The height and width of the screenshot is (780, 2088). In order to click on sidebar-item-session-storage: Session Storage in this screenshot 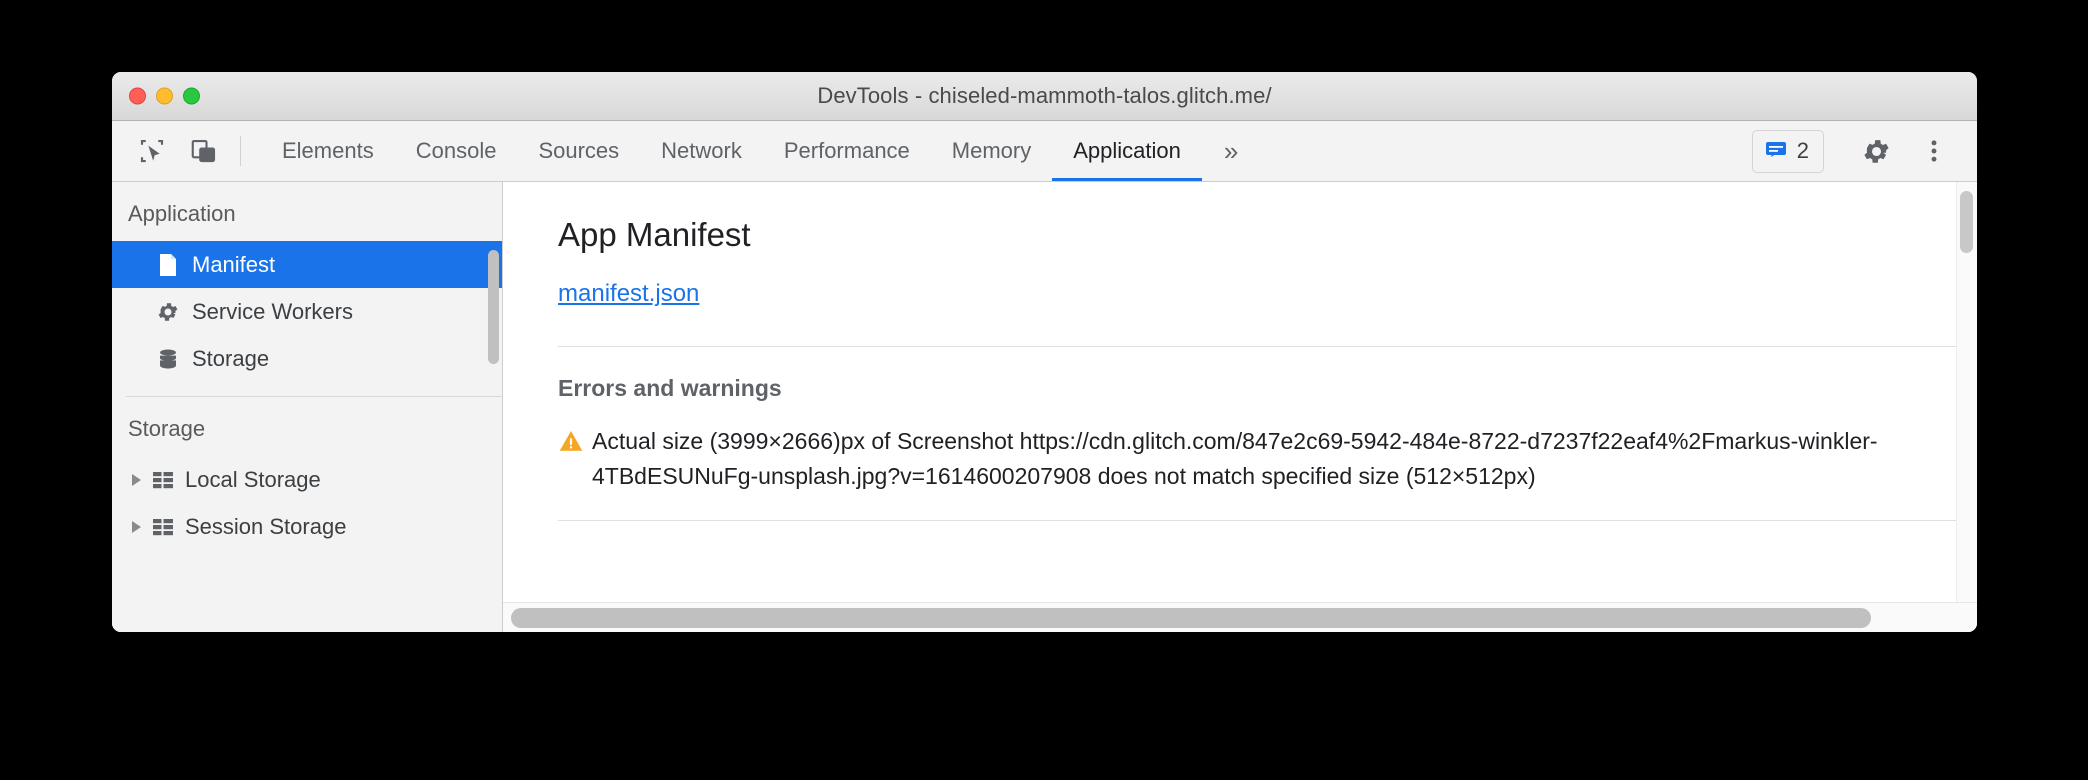, I will do `click(307, 526)`.